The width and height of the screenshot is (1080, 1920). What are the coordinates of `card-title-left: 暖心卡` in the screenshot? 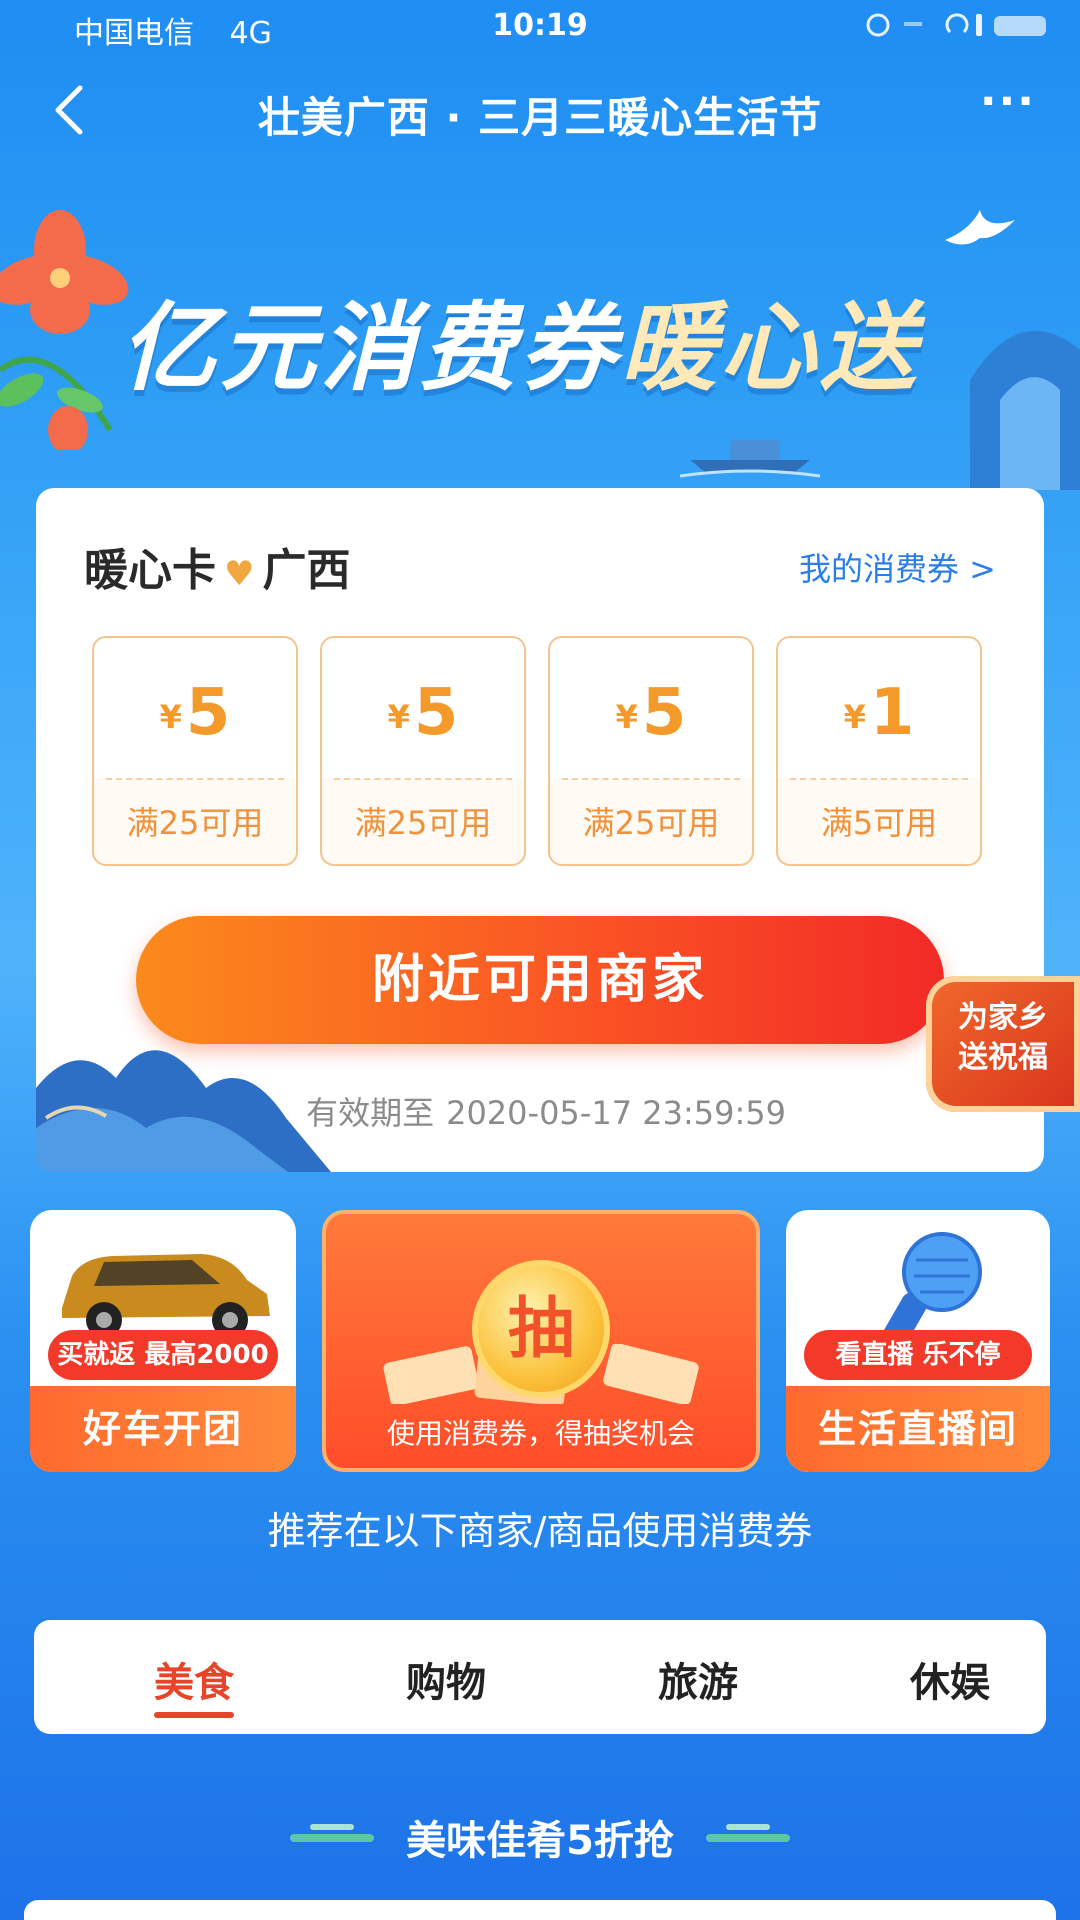 It's located at (150, 570).